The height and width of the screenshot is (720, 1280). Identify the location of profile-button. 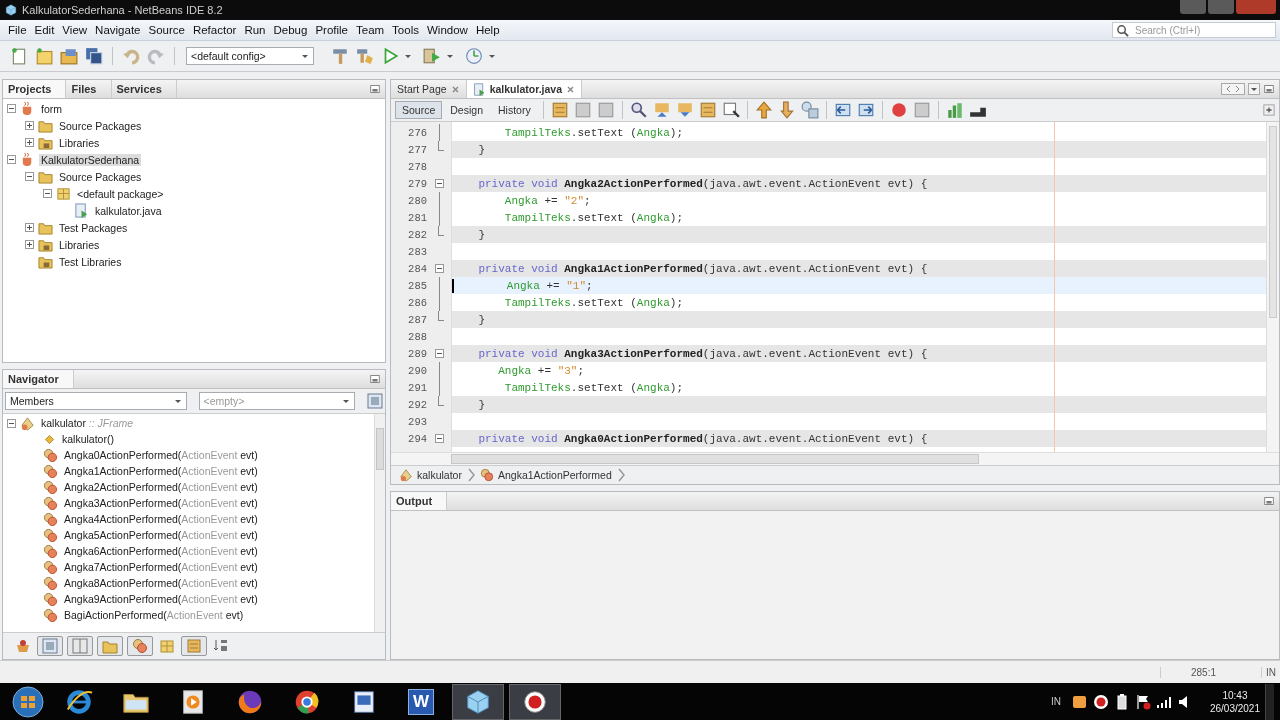
(474, 56).